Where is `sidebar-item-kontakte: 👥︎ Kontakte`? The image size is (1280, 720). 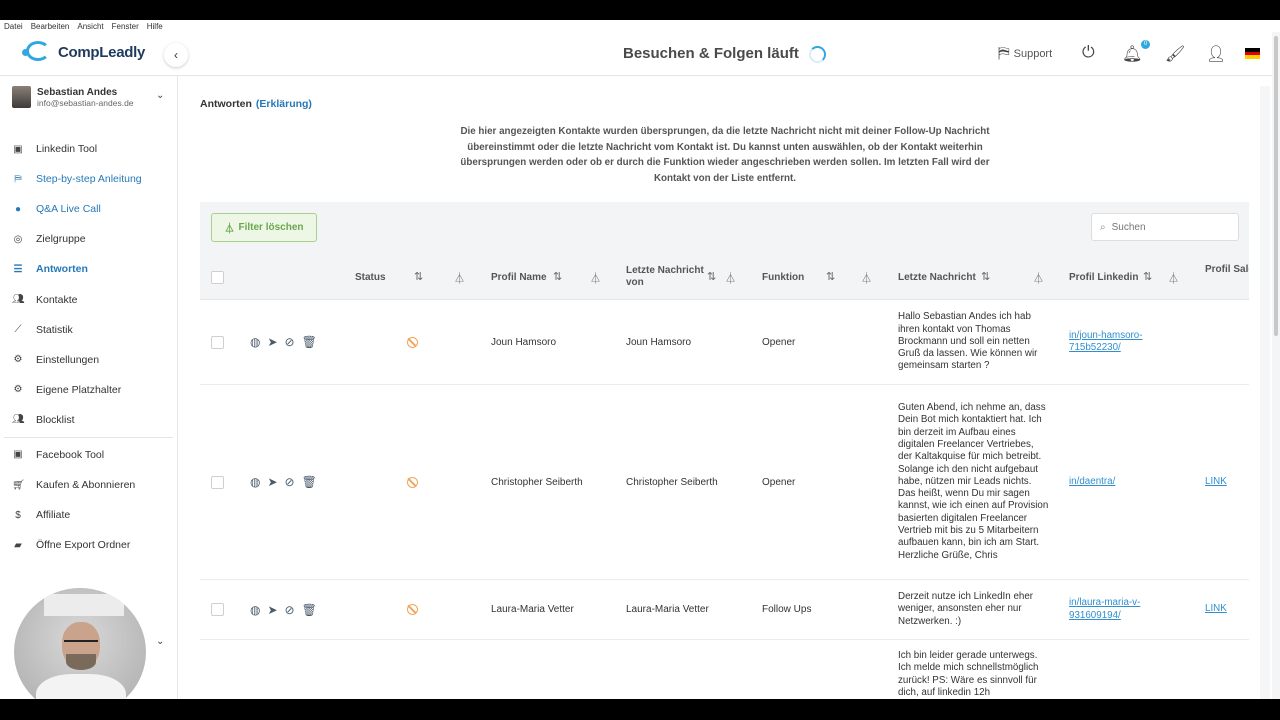
sidebar-item-kontakte: 👥︎ Kontakte is located at coordinates (88, 299).